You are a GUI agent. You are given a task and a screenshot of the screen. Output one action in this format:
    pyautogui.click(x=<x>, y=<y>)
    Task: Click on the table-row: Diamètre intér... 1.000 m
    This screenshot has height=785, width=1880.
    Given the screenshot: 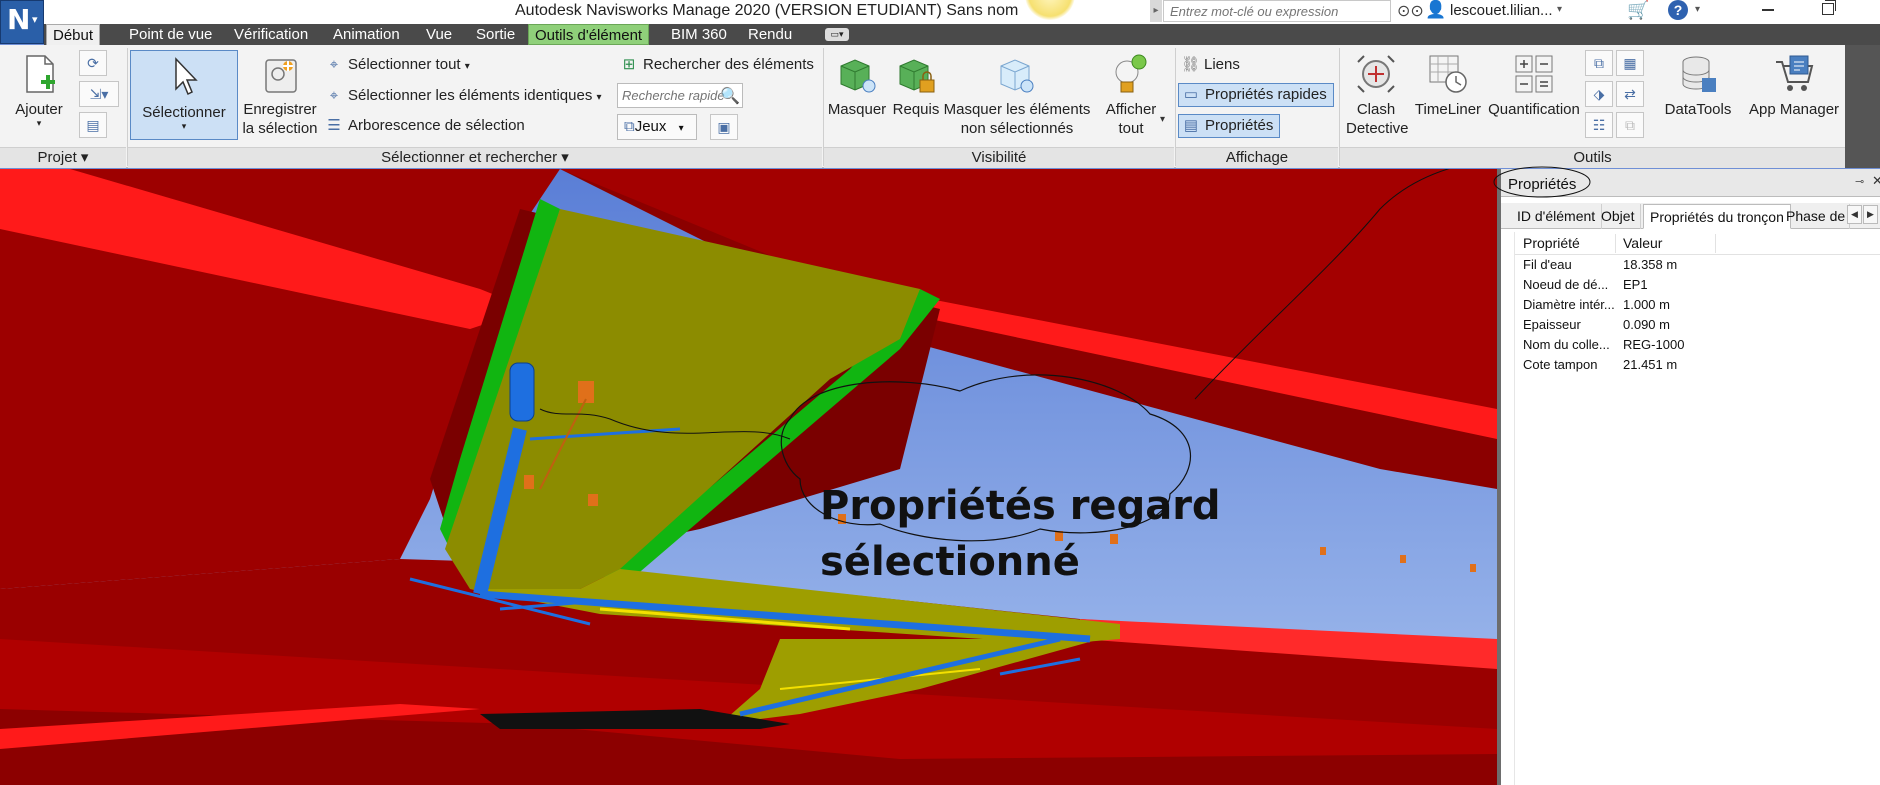 What is the action you would take?
    pyautogui.click(x=1697, y=305)
    